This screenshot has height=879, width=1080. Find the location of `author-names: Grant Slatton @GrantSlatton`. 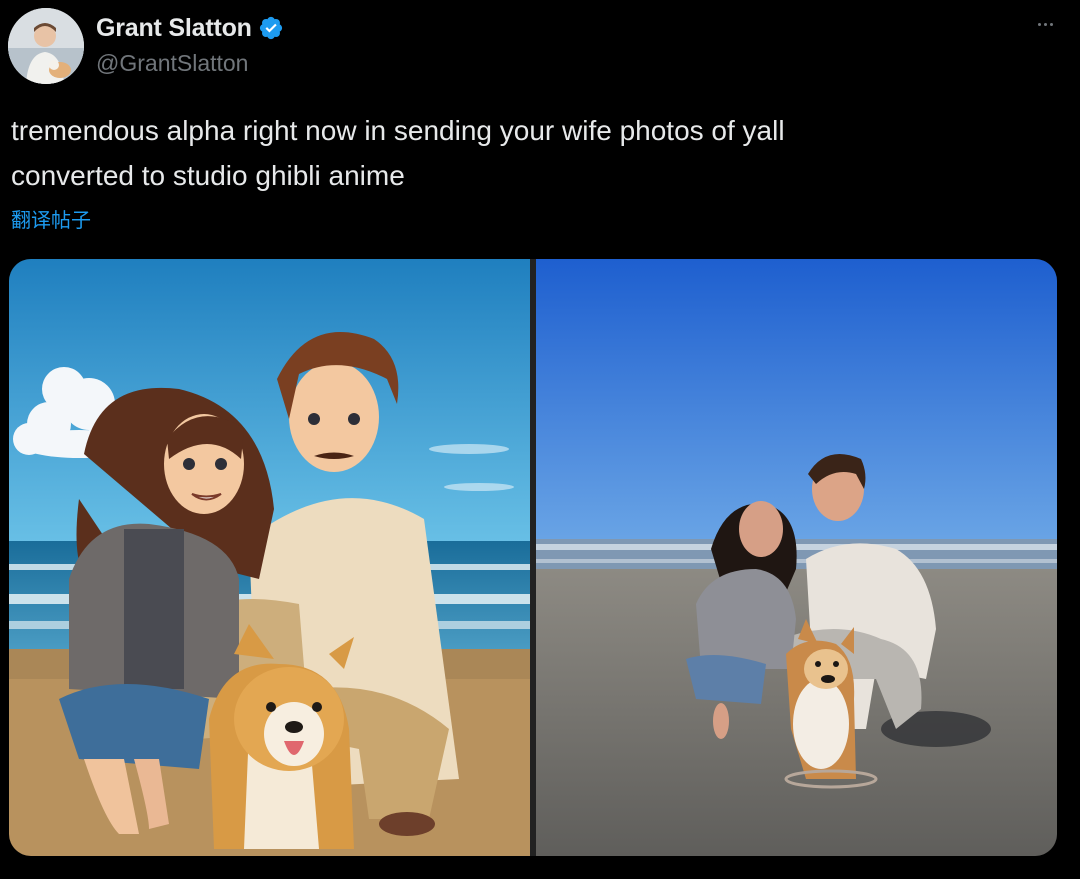

author-names: Grant Slatton @GrantSlatton is located at coordinates (190, 44).